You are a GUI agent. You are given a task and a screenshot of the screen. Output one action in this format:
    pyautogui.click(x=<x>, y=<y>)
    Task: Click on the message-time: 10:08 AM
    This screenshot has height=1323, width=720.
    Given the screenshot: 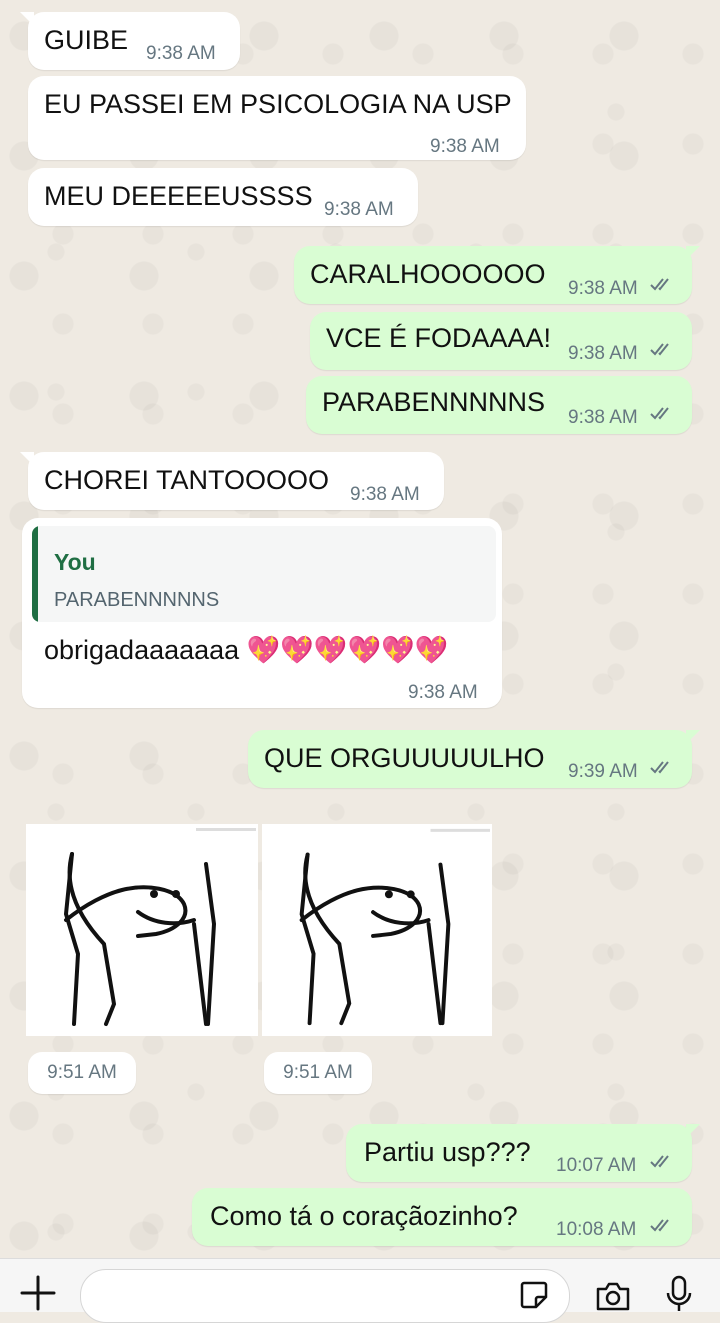 What is the action you would take?
    pyautogui.click(x=596, y=1229)
    